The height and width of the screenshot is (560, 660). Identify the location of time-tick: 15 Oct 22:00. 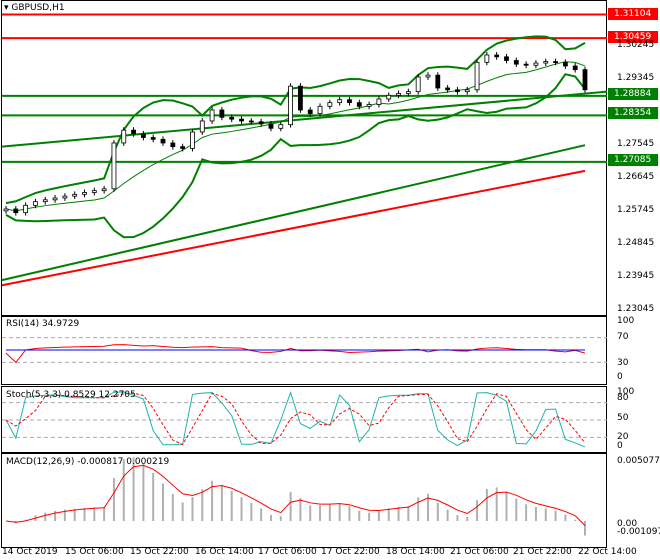
(159, 552).